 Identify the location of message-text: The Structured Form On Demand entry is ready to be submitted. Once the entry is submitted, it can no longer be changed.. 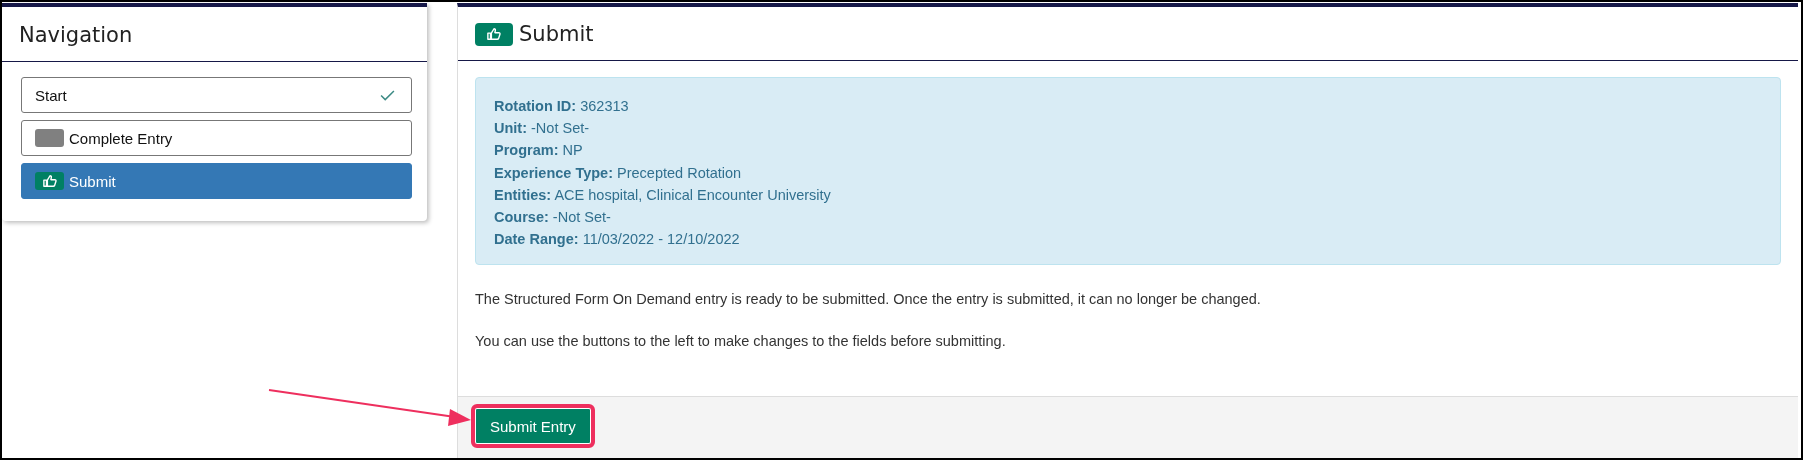
(868, 299).